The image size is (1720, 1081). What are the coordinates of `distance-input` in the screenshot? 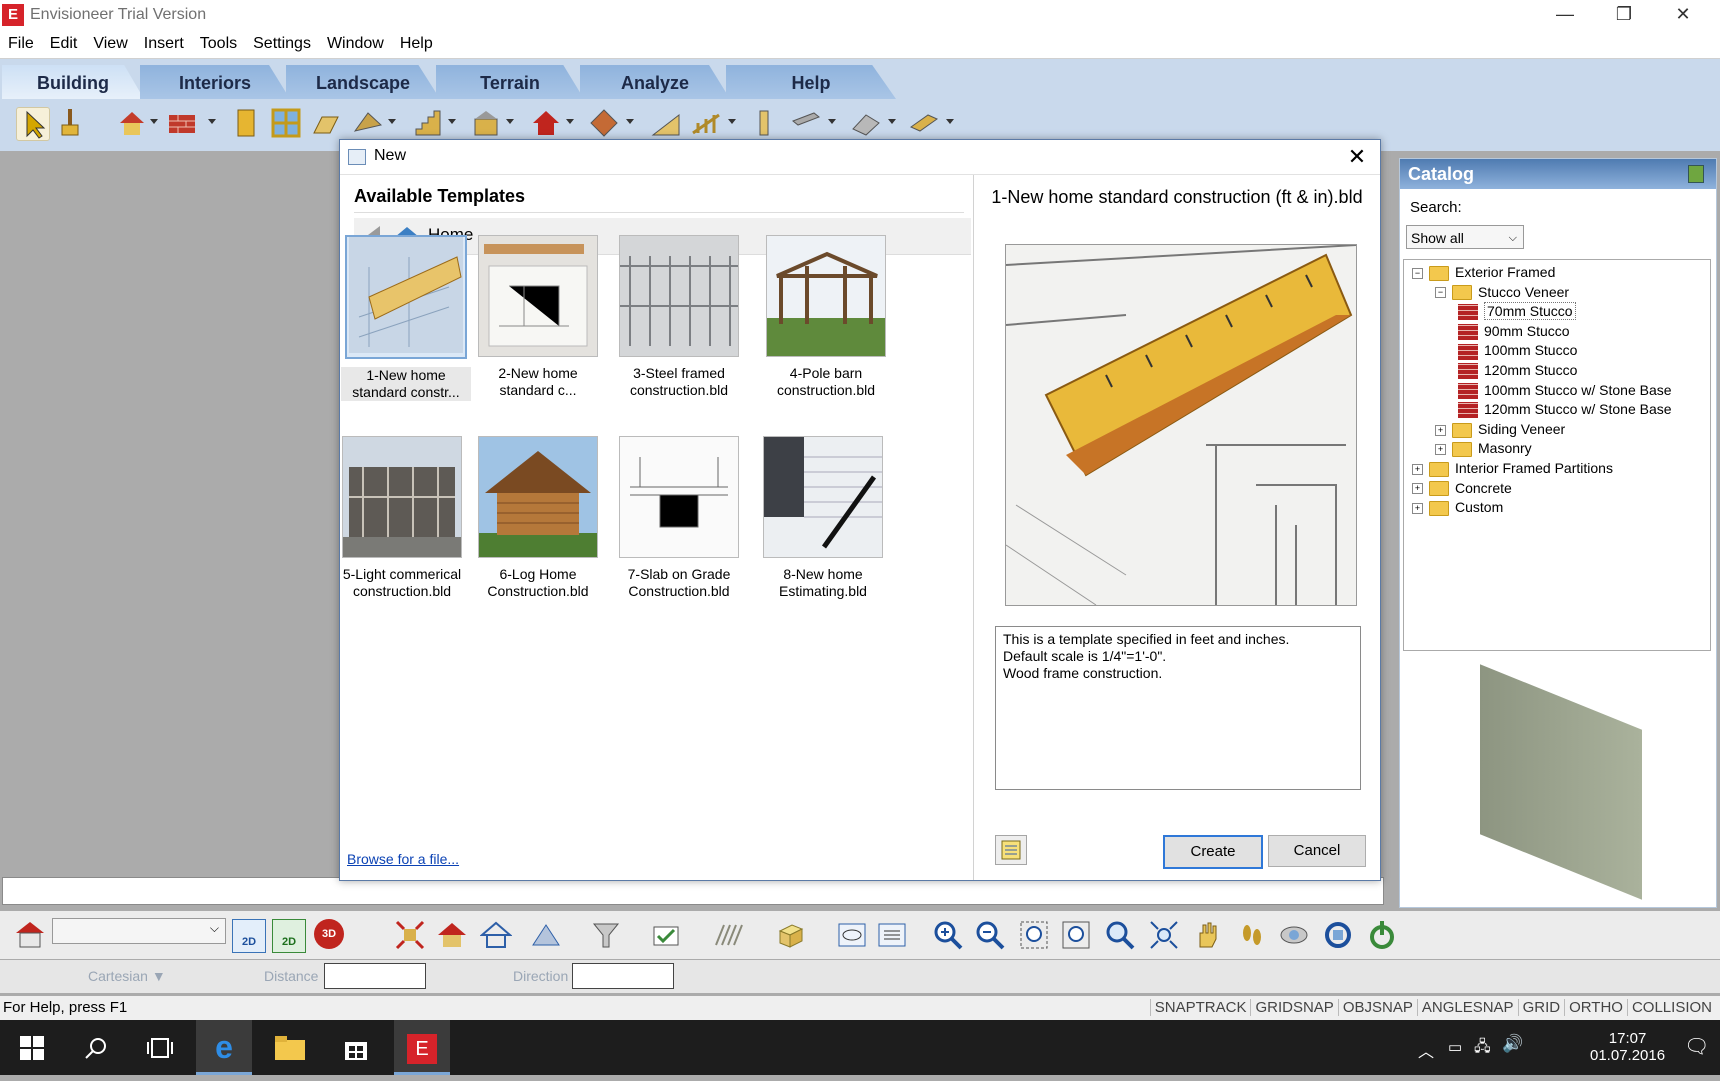 It's located at (375, 976).